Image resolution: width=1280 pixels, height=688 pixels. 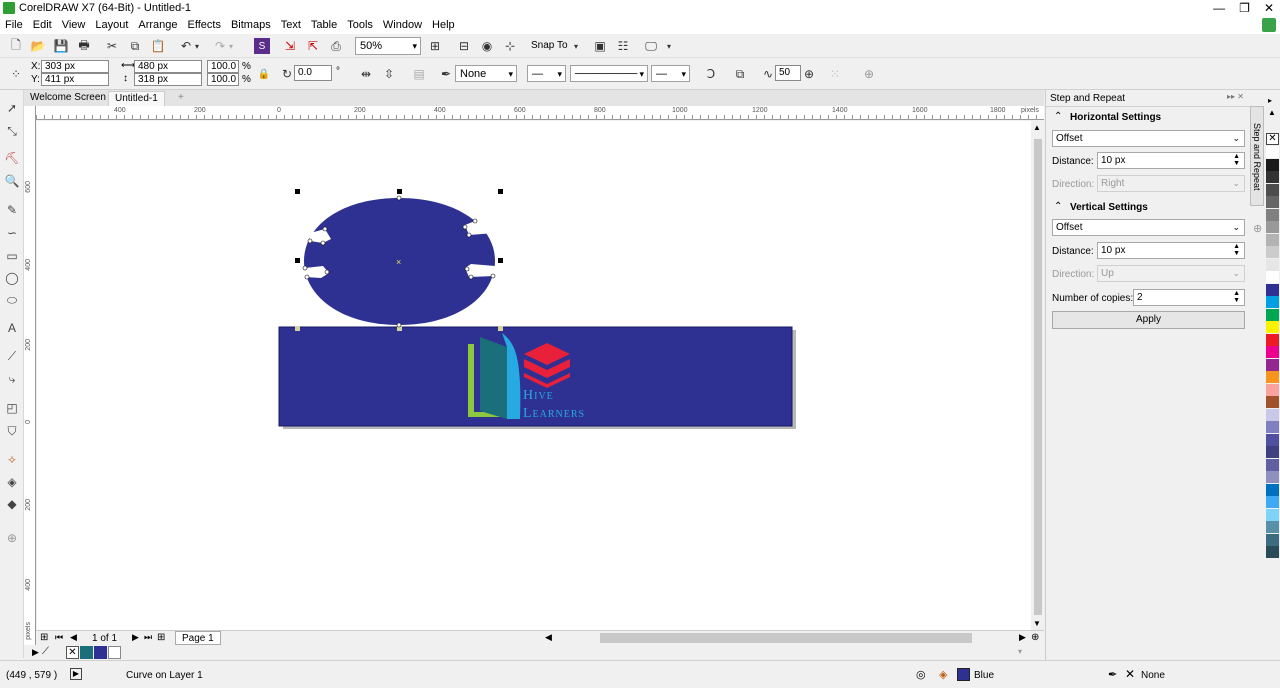 What do you see at coordinates (609, 73) in the screenshot?
I see `line-style-dropdown: ──────── ▾` at bounding box center [609, 73].